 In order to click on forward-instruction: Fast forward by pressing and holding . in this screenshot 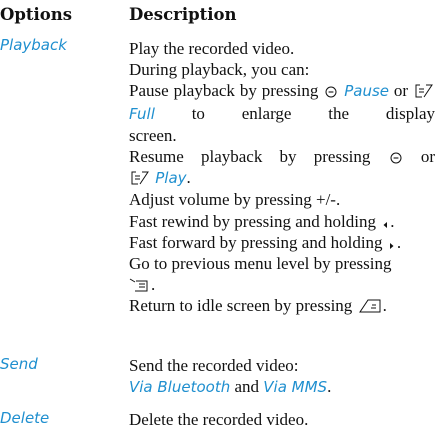, I will do `click(265, 242)`.